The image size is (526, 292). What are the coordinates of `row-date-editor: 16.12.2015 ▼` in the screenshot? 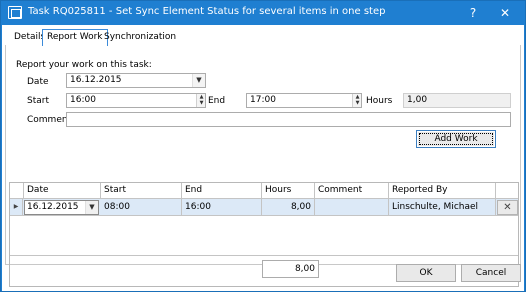 It's located at (61, 207).